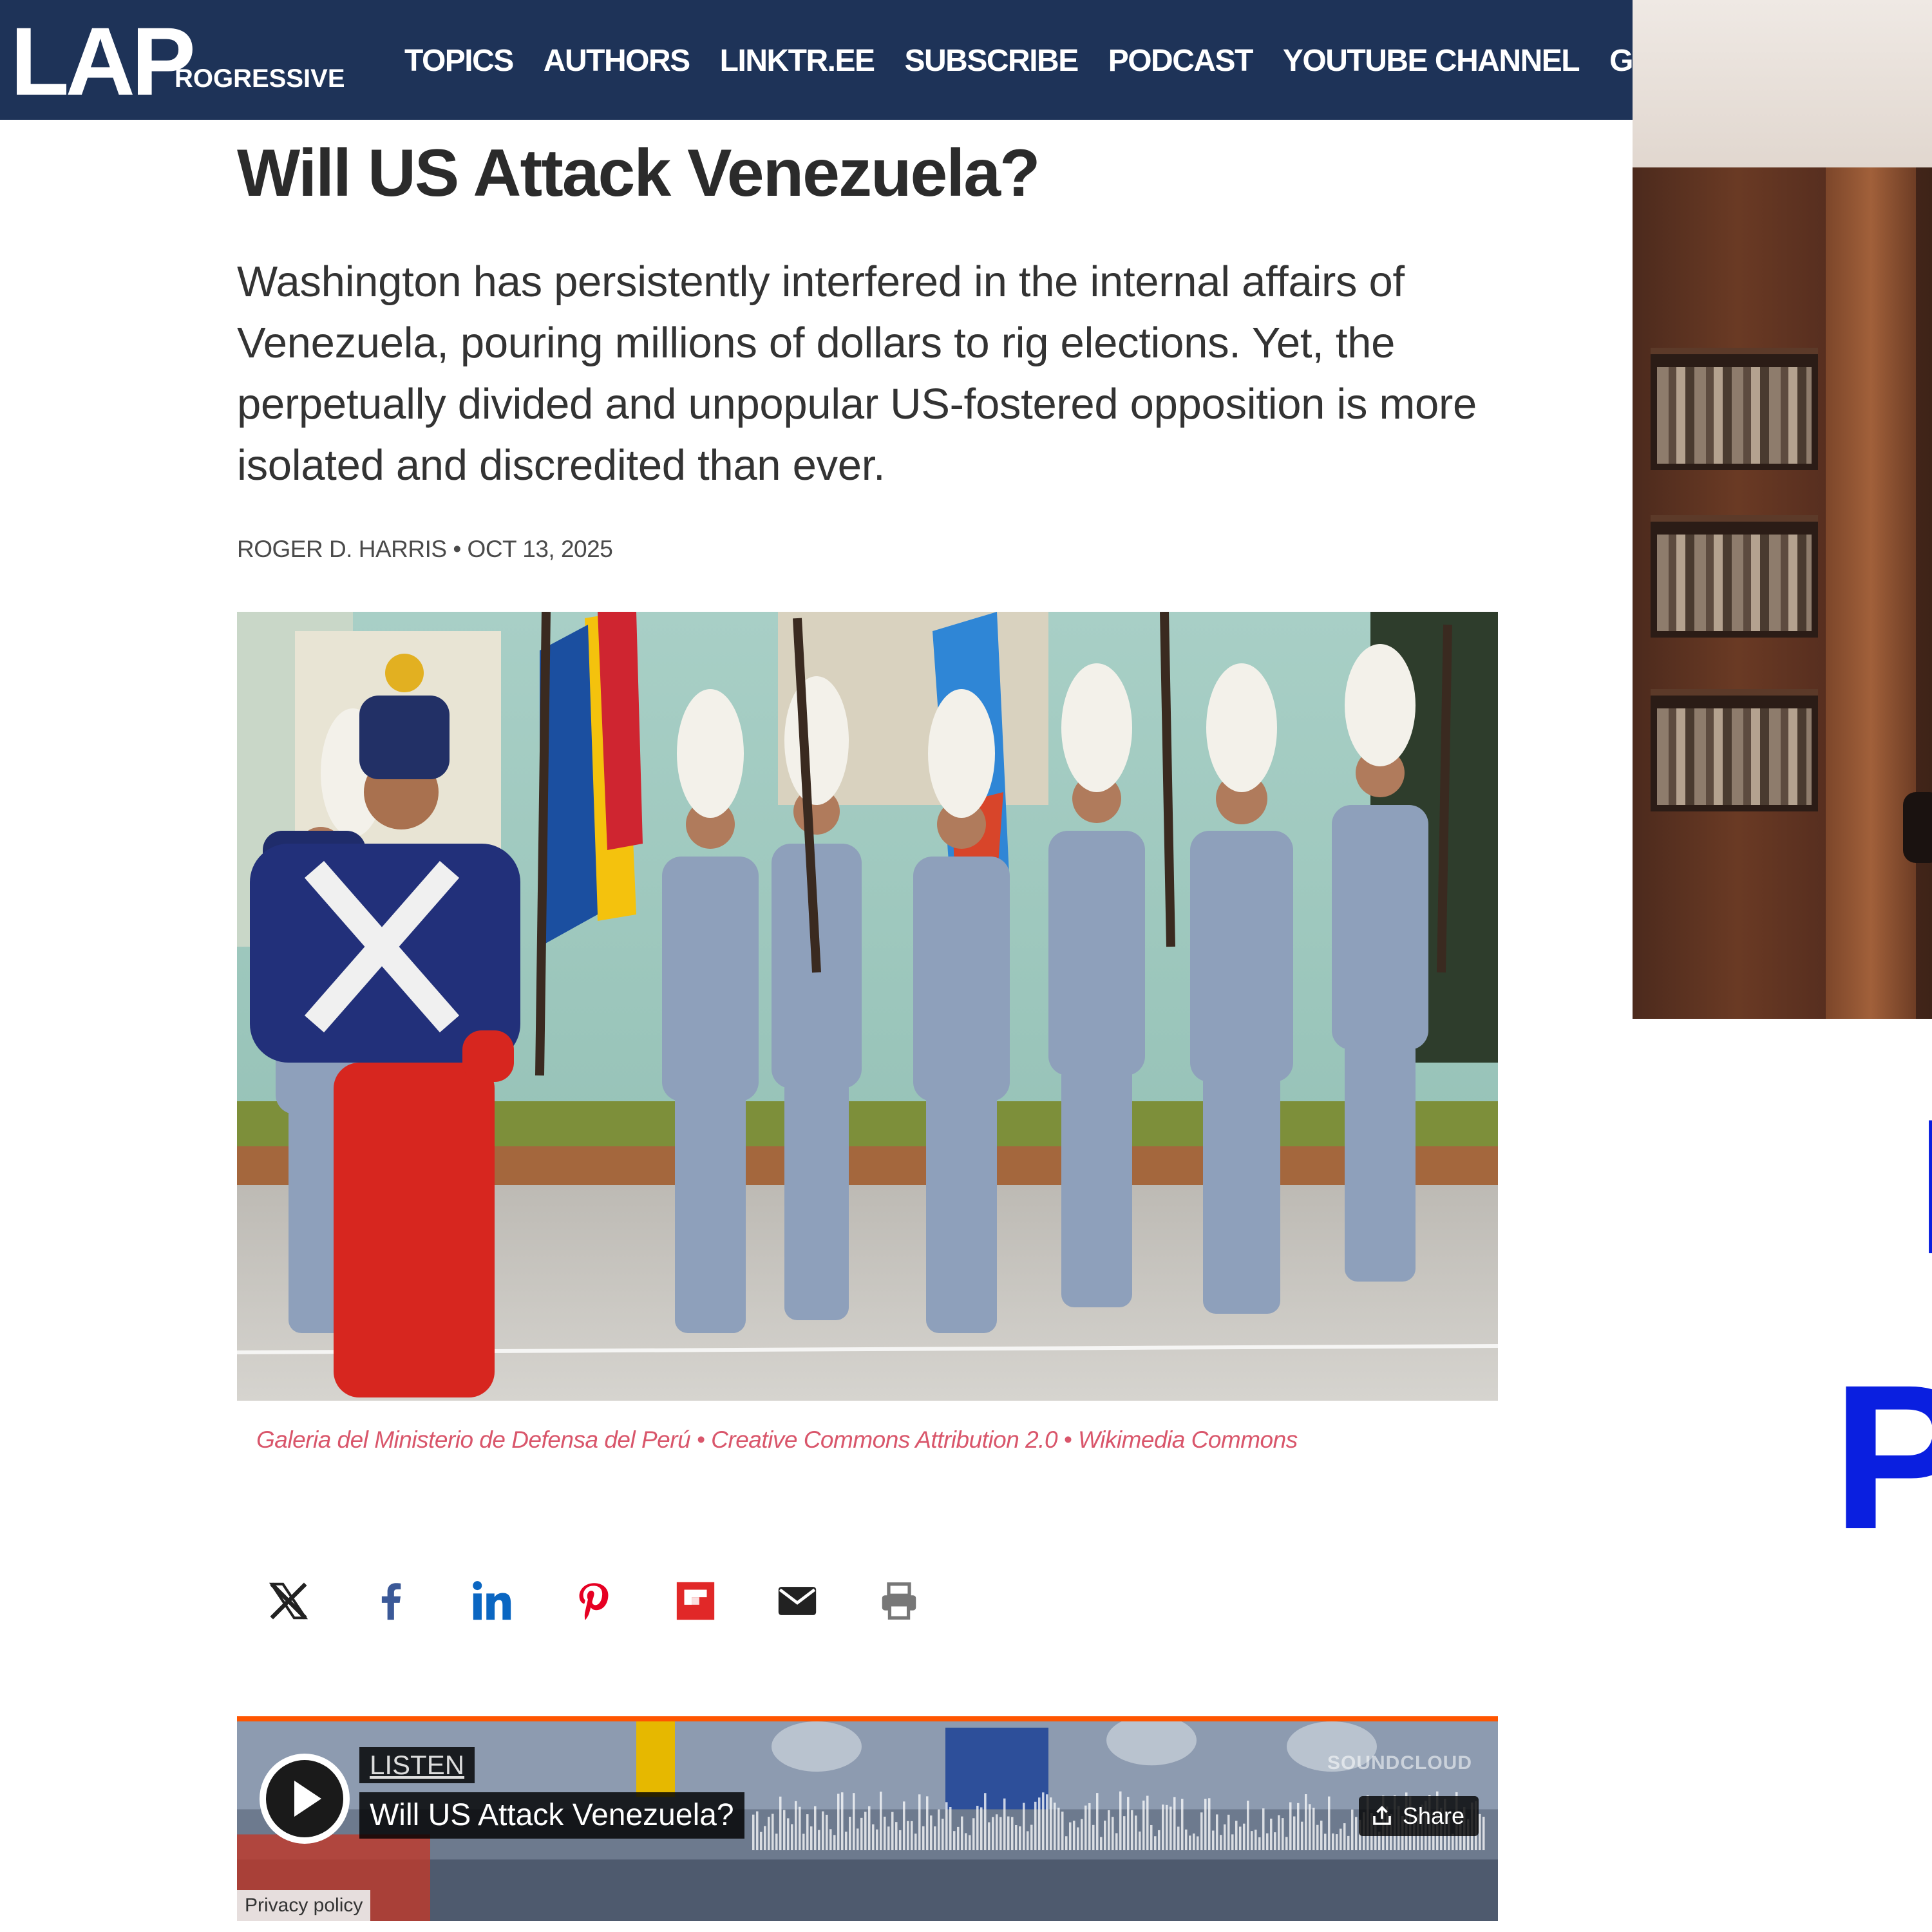 The height and width of the screenshot is (1932, 1932). Describe the element at coordinates (695, 1601) in the screenshot. I see `flipboard-icon` at that location.